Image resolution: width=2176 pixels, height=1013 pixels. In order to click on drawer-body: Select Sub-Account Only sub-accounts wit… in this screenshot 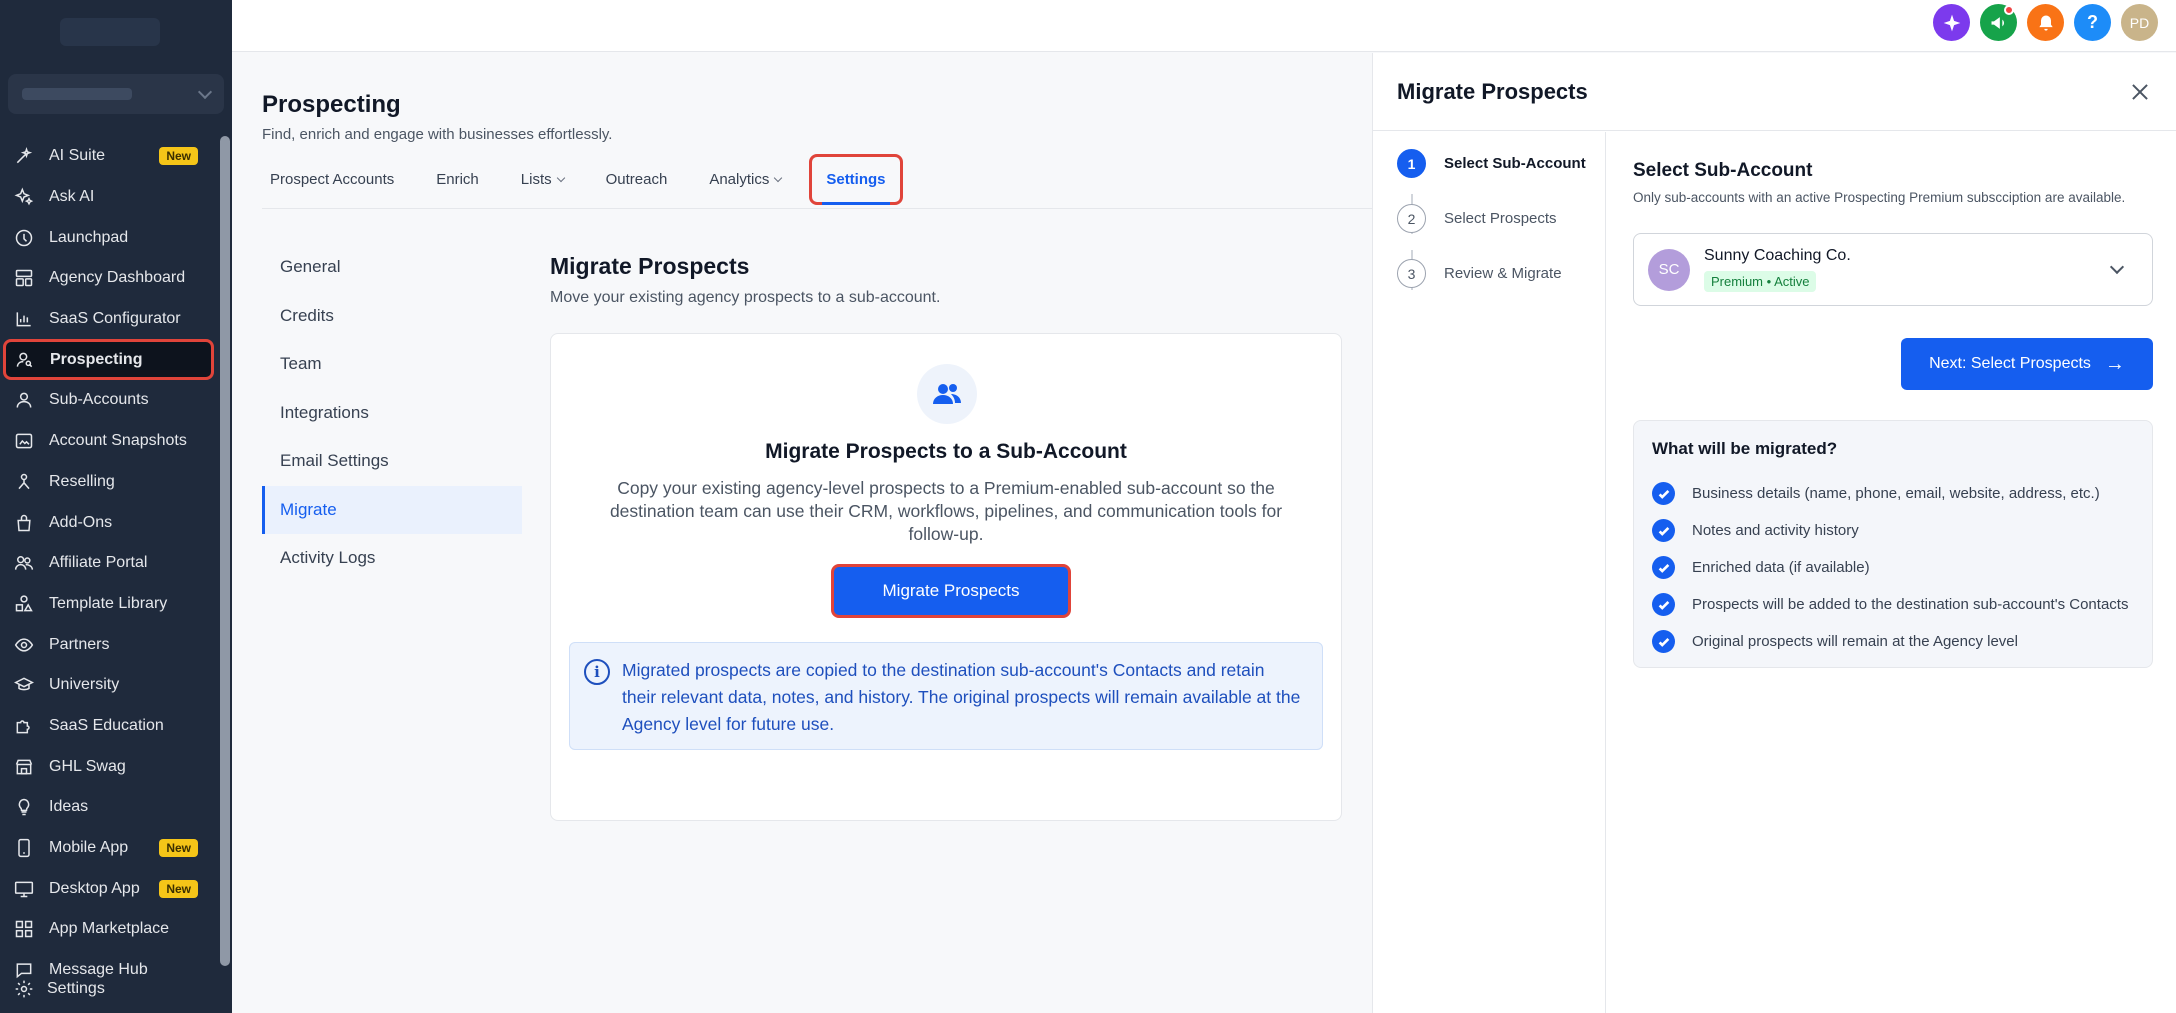, I will do `click(1893, 400)`.